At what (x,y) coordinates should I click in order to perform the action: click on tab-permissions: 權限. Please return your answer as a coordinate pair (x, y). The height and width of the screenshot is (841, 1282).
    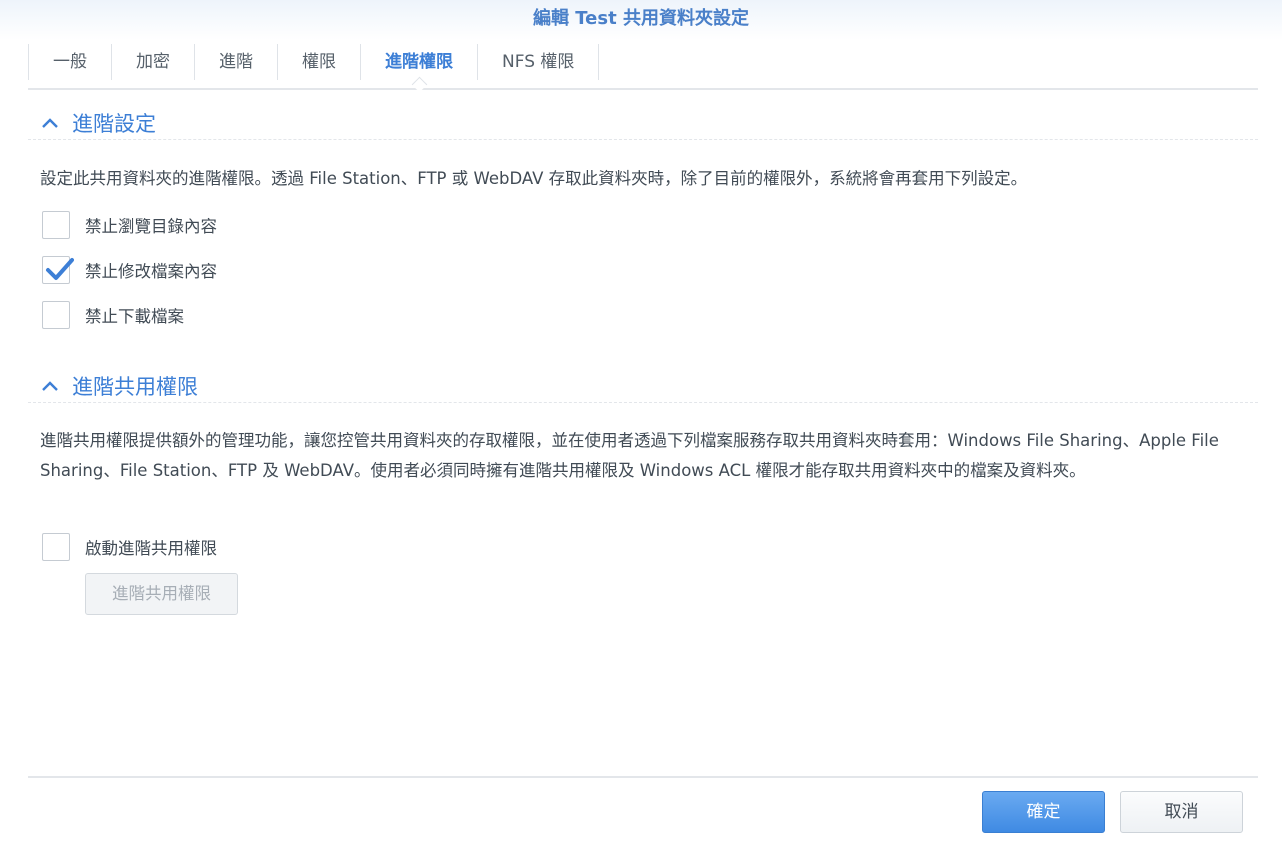
    Looking at the image, I should click on (318, 62).